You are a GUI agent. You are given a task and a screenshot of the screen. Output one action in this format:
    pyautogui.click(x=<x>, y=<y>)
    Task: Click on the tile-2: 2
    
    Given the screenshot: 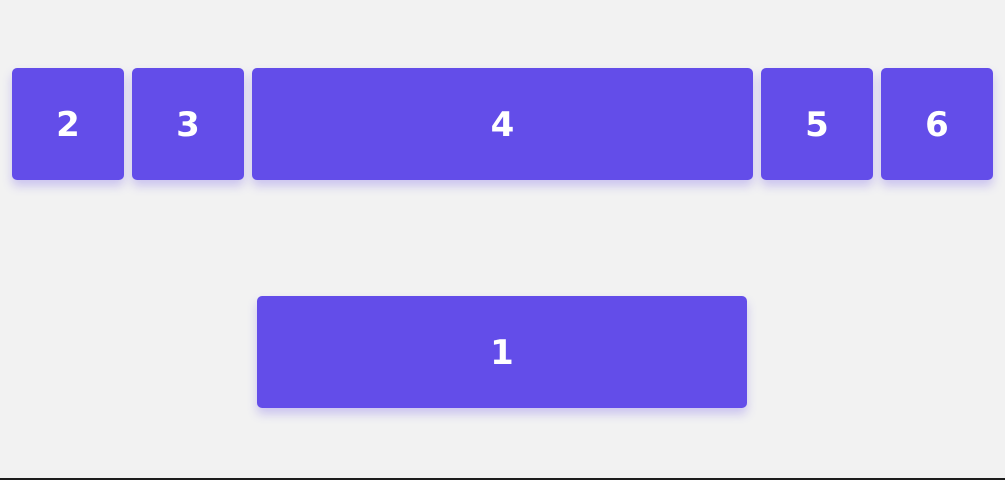 What is the action you would take?
    pyautogui.click(x=68, y=124)
    